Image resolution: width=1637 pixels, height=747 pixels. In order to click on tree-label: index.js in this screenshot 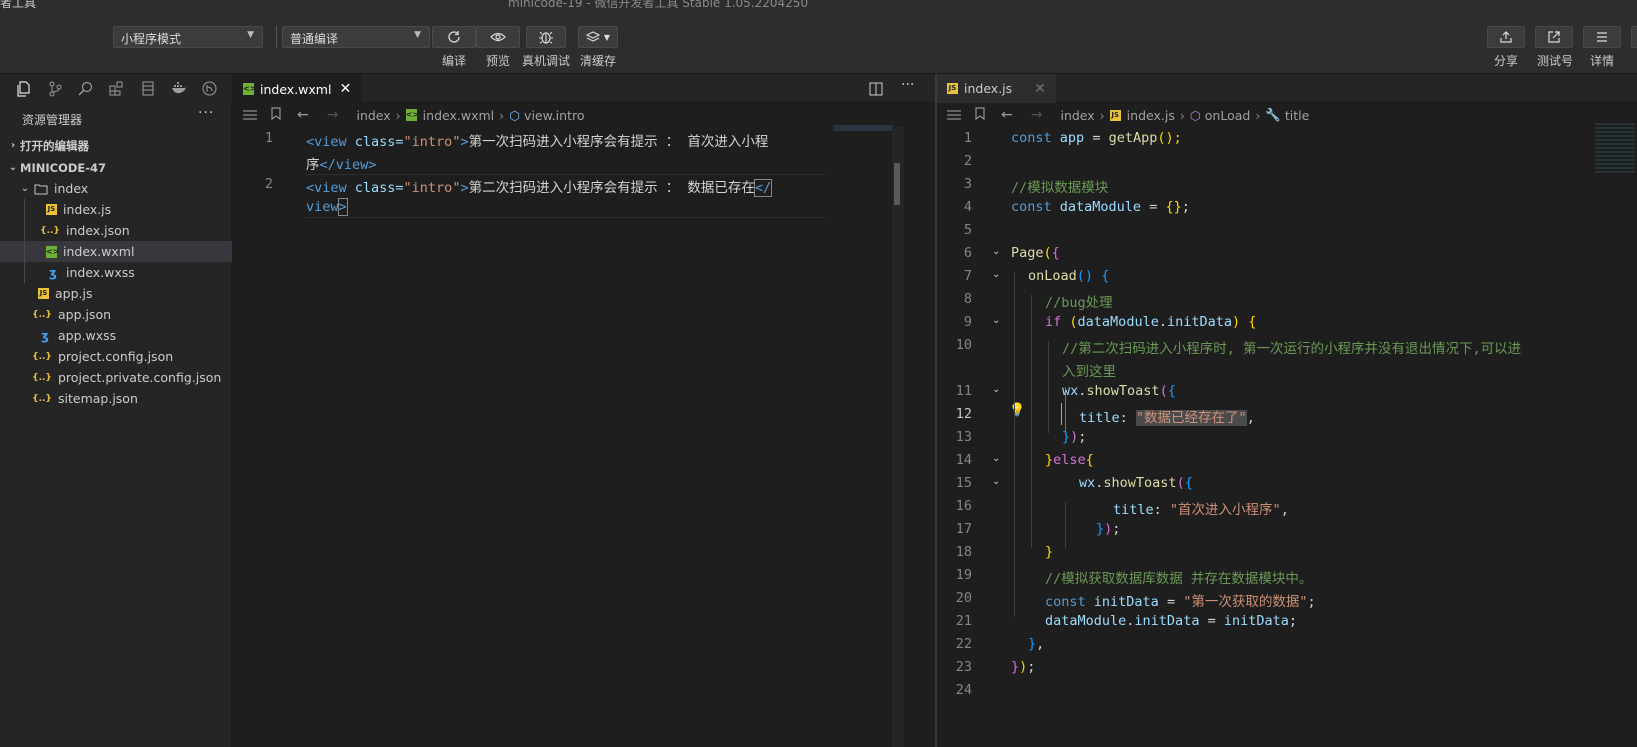, I will do `click(87, 209)`.